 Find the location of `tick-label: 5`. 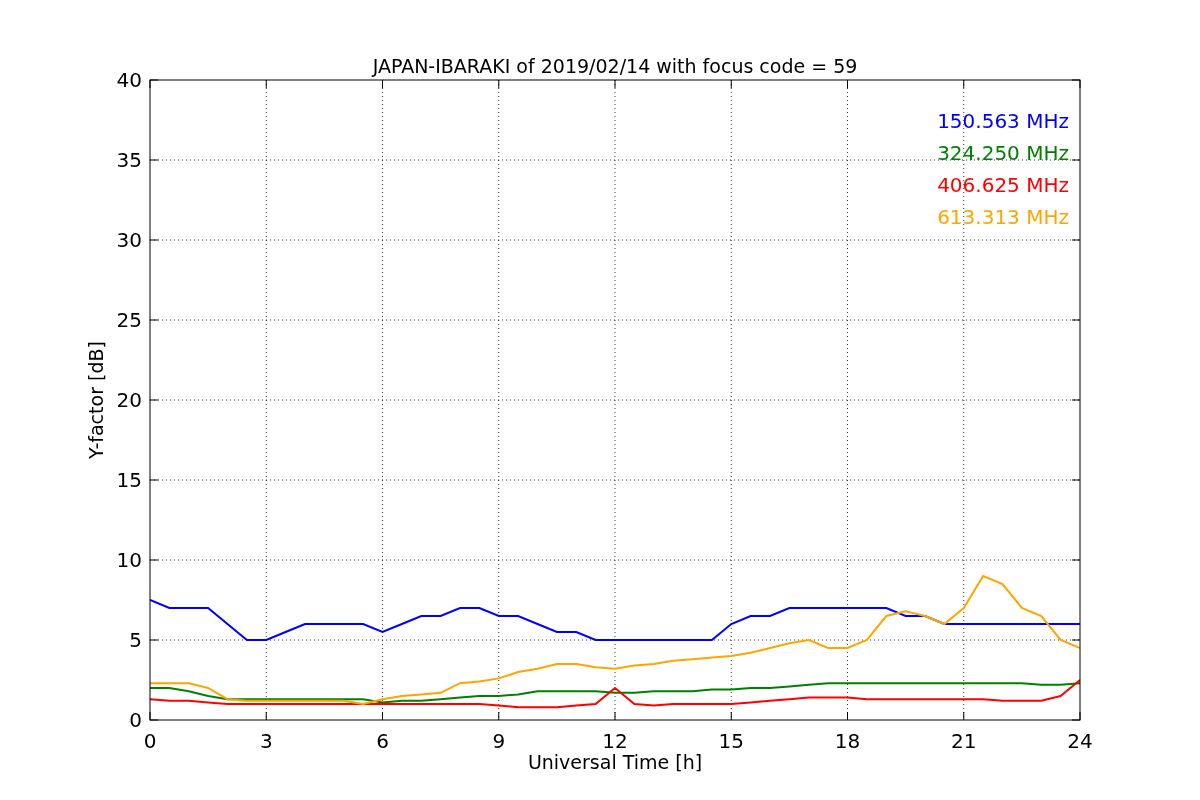

tick-label: 5 is located at coordinates (135, 640).